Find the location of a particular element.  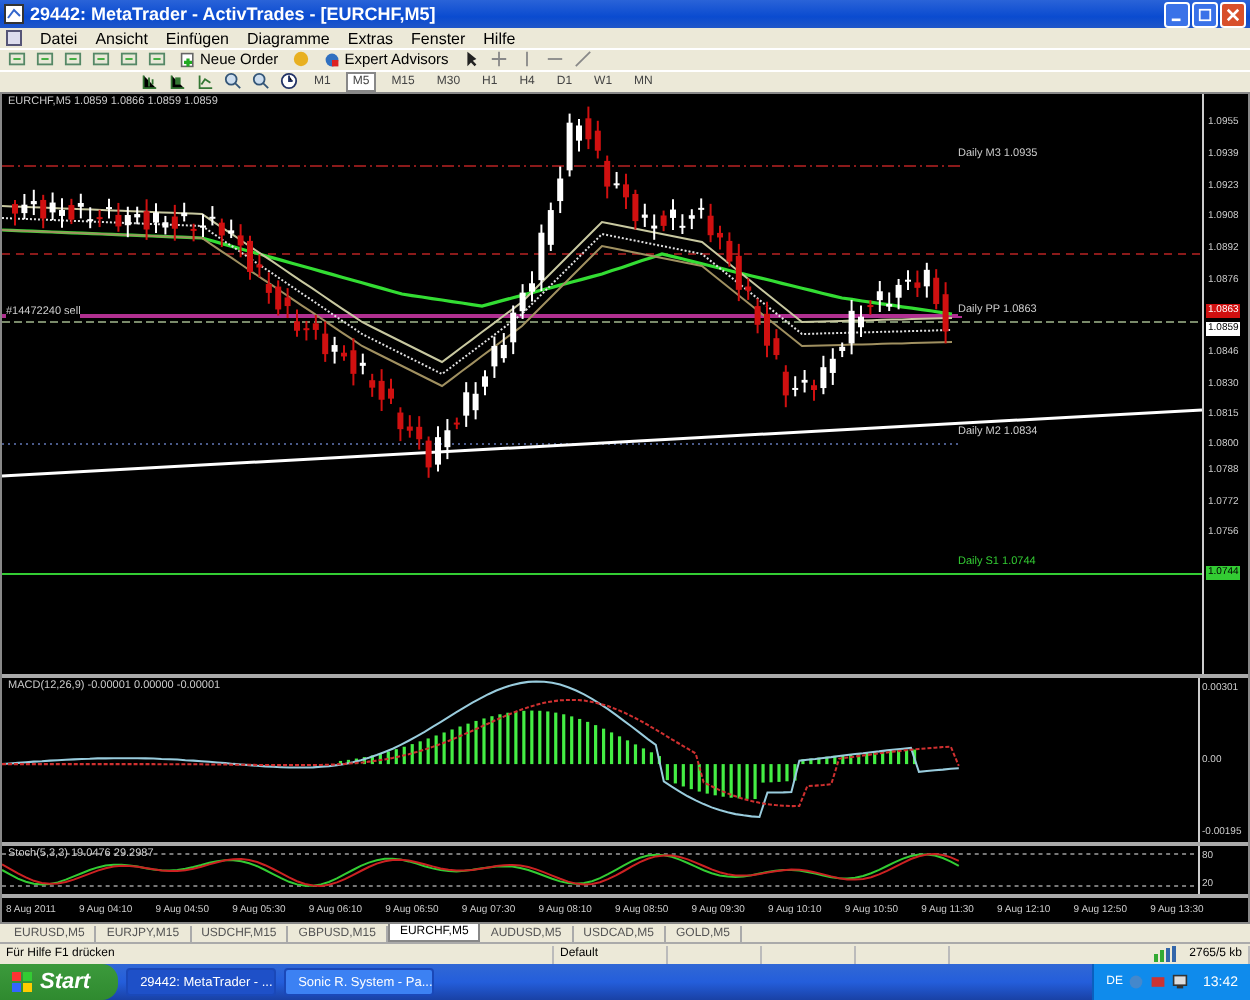

menu-item: Hilfe is located at coordinates (499, 38).